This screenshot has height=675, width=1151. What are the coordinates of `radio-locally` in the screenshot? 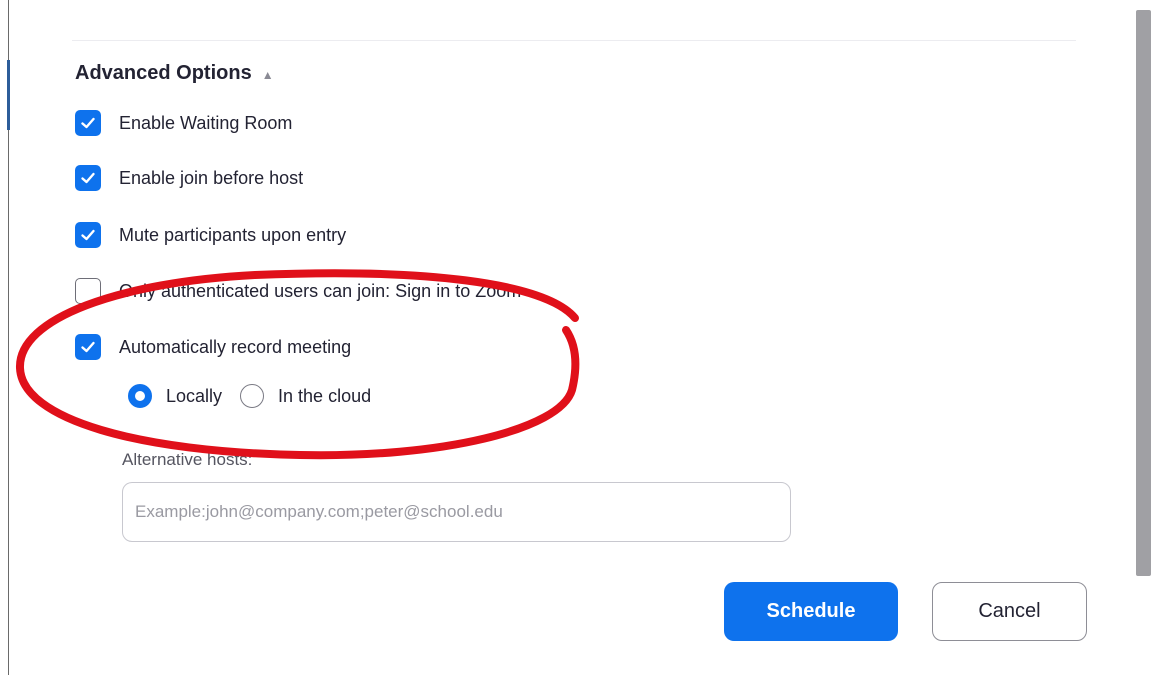 It's located at (140, 396).